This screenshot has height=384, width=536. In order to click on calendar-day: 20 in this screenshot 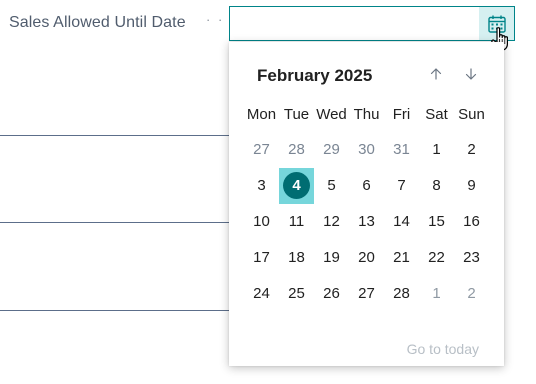, I will do `click(366, 258)`.